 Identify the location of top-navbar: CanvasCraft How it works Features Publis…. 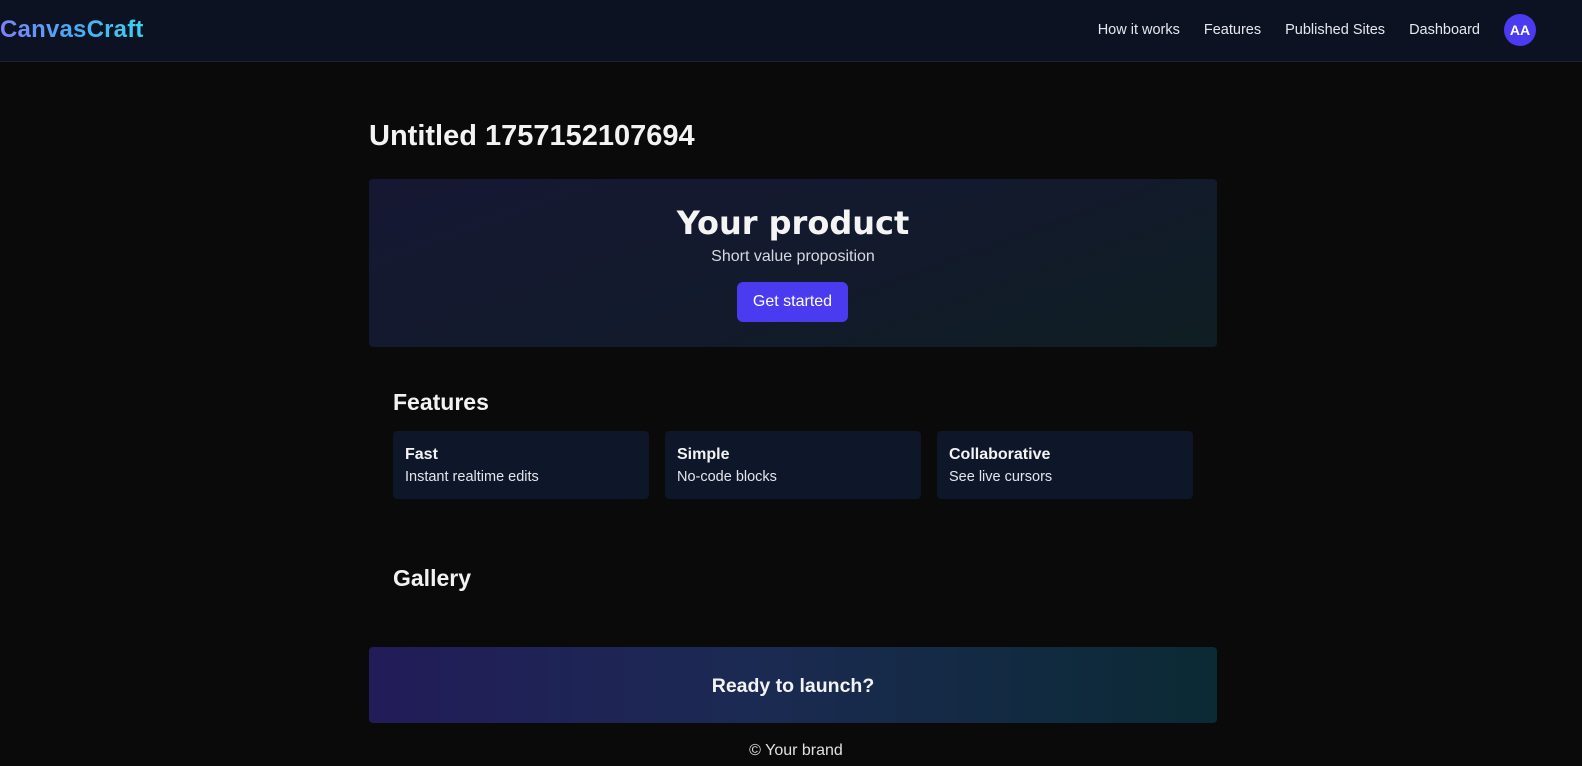
(791, 31).